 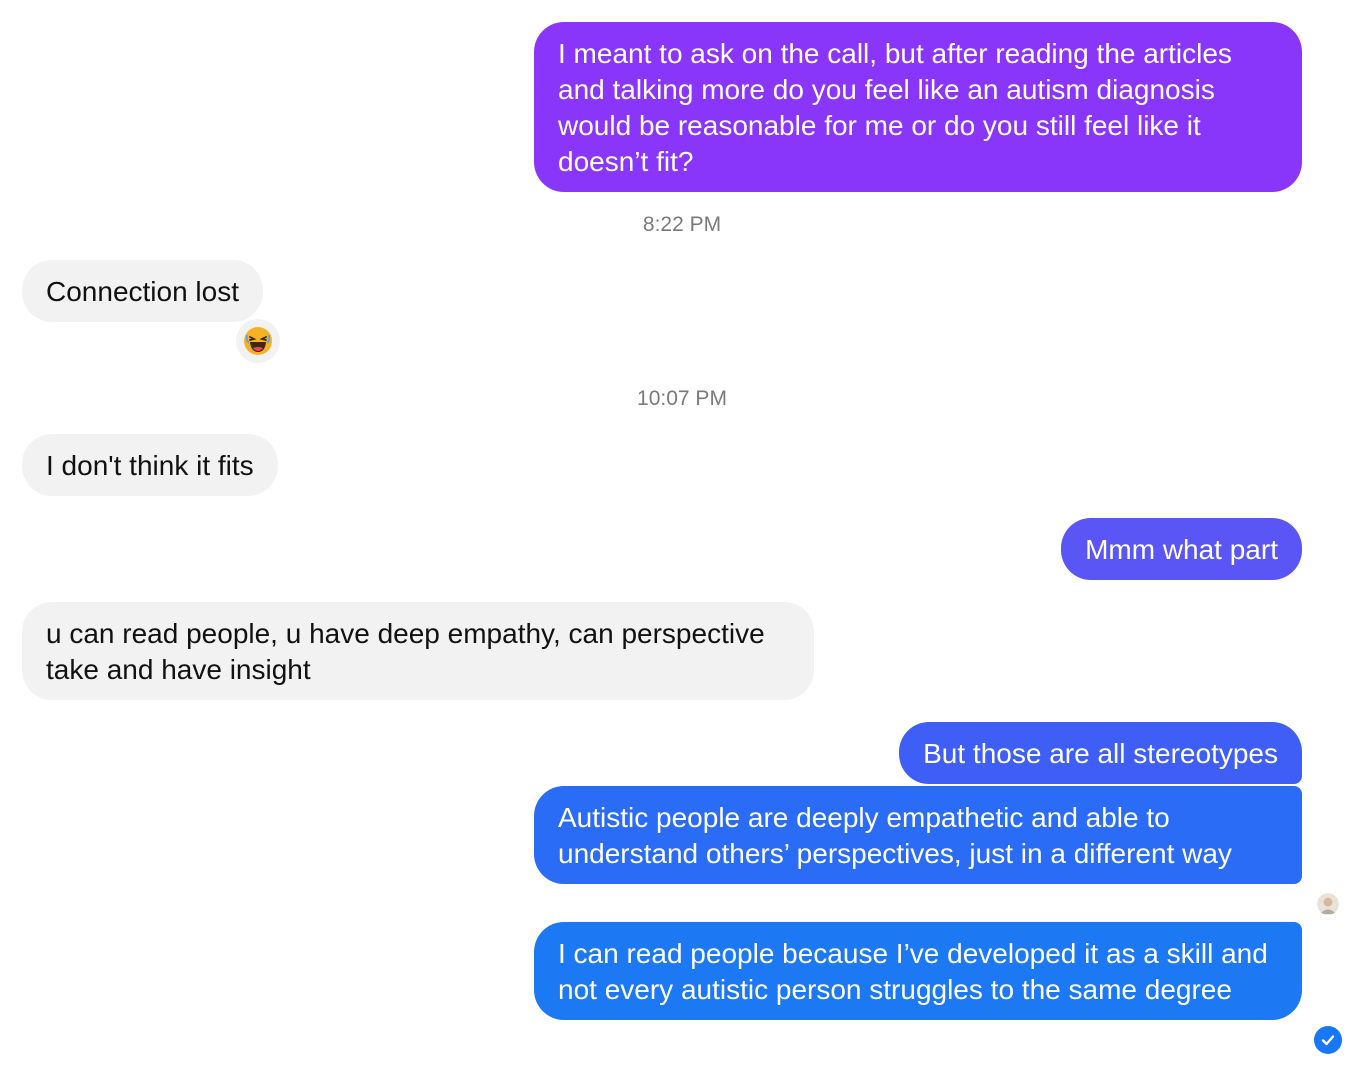 What do you see at coordinates (682, 224) in the screenshot?
I see `timestamp: 8:22 PM` at bounding box center [682, 224].